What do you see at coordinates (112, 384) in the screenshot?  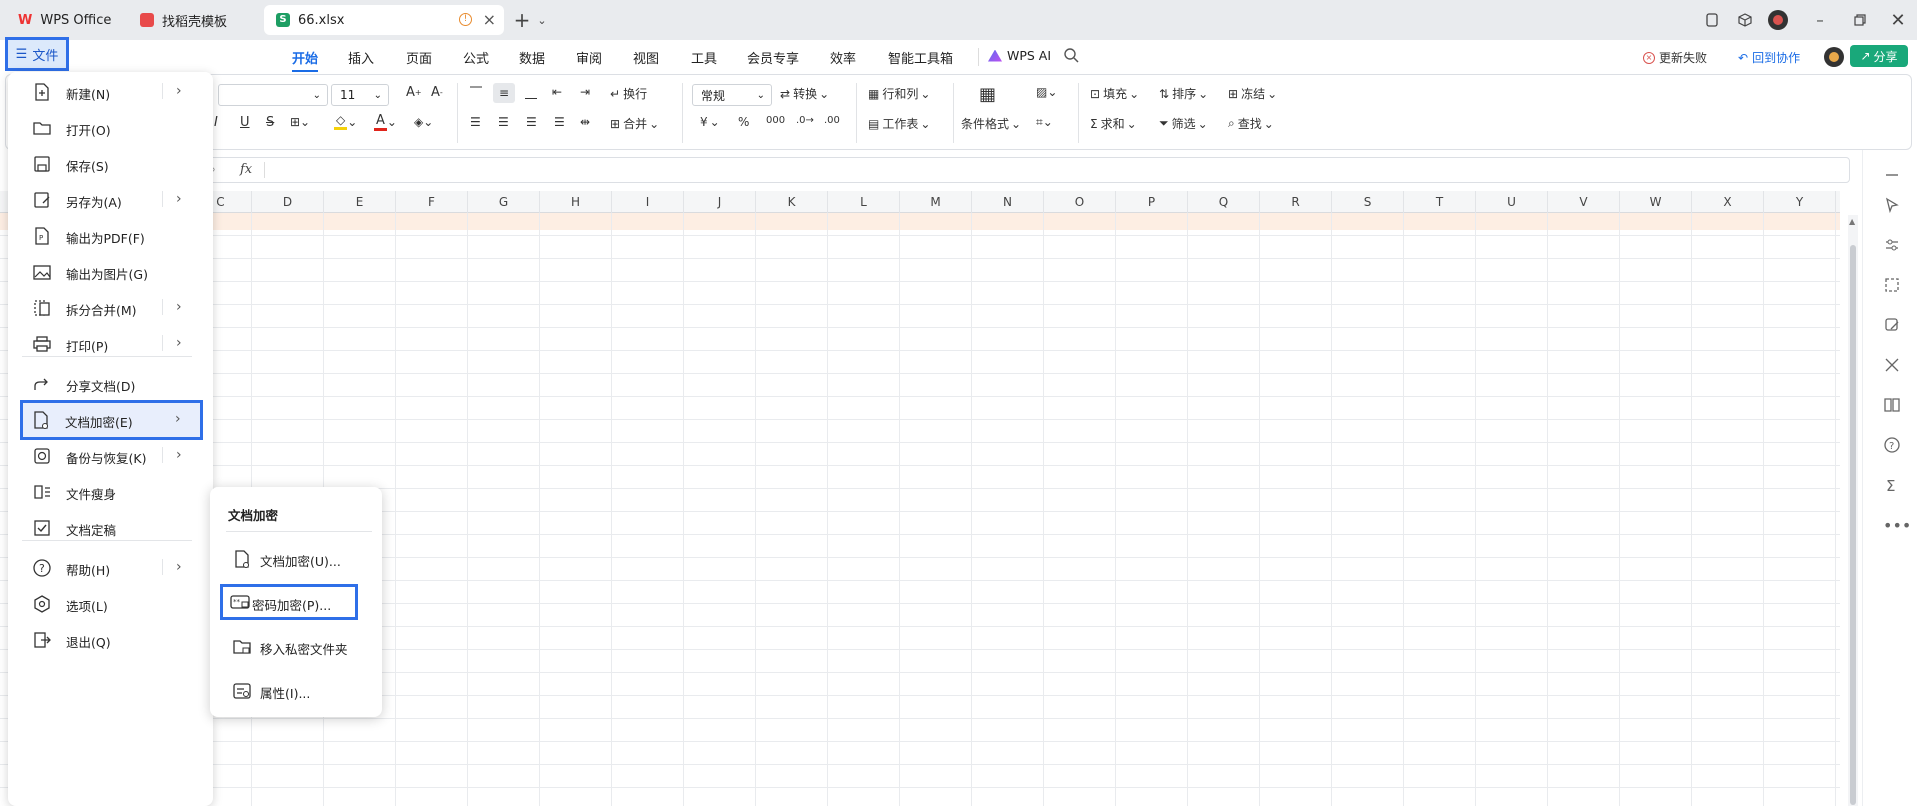 I see `file-menu-item-share-doc: 分享文档(D)` at bounding box center [112, 384].